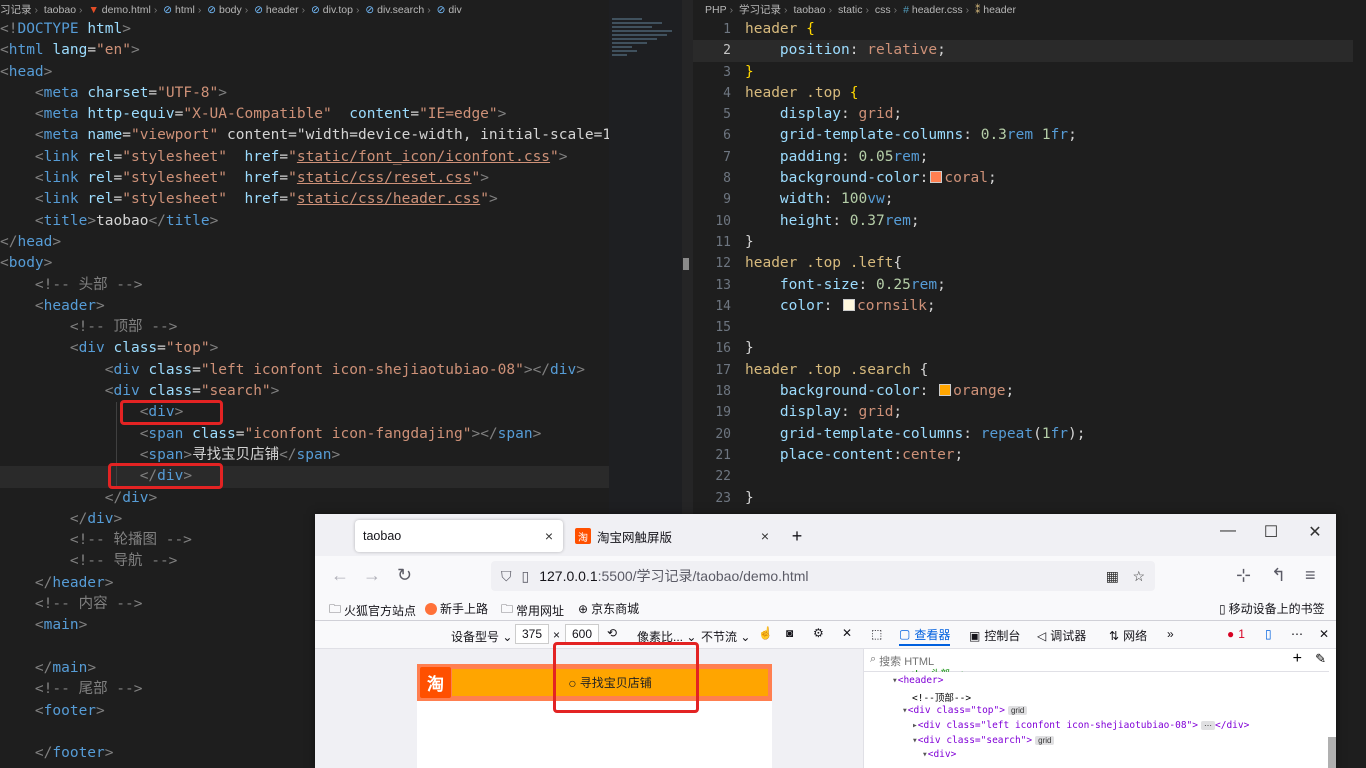  Describe the element at coordinates (340, 575) in the screenshot. I see `back-icon: ←` at that location.